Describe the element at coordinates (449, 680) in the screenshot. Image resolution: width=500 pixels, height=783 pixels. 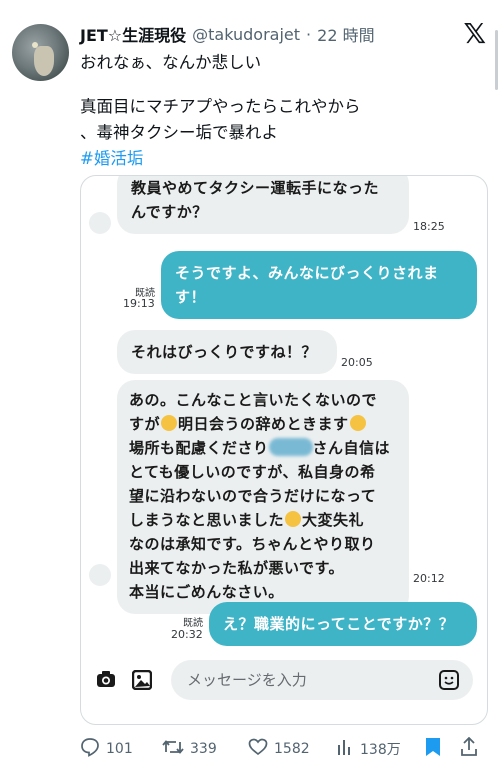
I see `sticker-icon` at that location.